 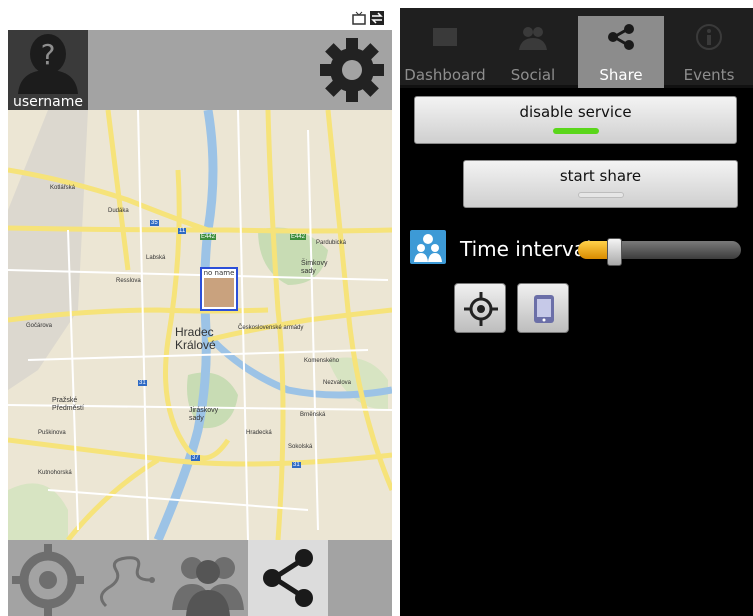 I want to click on share-status-indicator, so click(x=600, y=195).